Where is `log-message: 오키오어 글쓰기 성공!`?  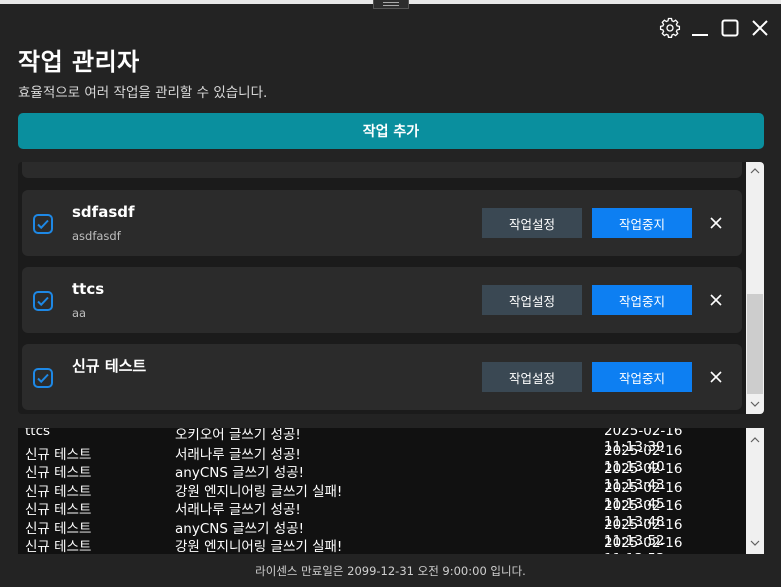 log-message: 오키오어 글쓰기 성공! is located at coordinates (238, 435).